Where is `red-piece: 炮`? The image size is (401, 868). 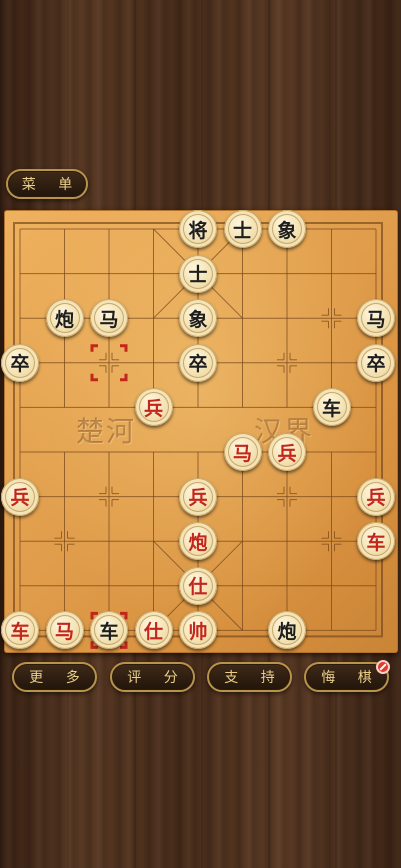 red-piece: 炮 is located at coordinates (198, 541).